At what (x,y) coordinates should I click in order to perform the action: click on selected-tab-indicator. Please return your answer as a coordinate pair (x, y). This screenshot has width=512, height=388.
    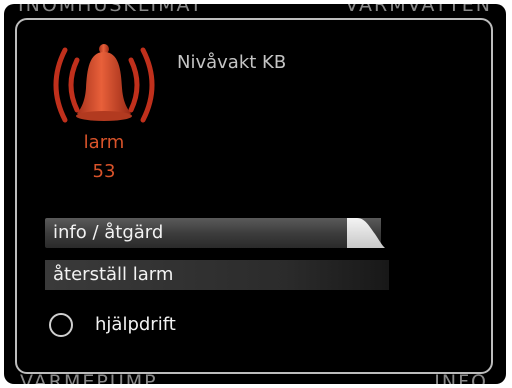
    Looking at the image, I should click on (366, 233).